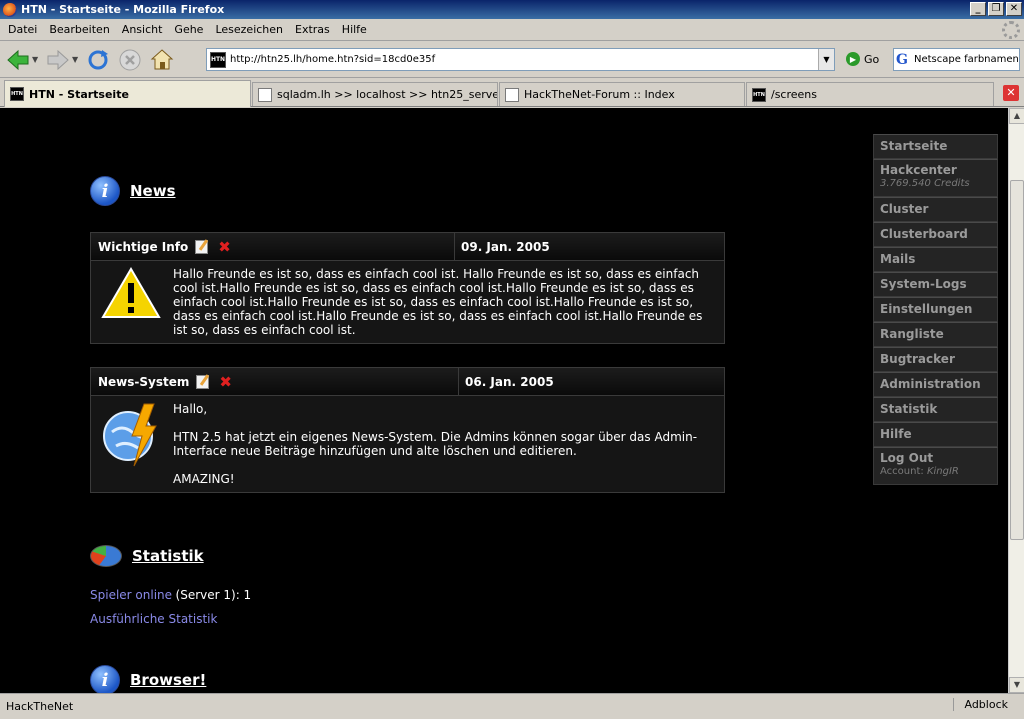 The width and height of the screenshot is (1024, 719). What do you see at coordinates (509, 381) in the screenshot?
I see `news-date: 06. Jan. 2005` at bounding box center [509, 381].